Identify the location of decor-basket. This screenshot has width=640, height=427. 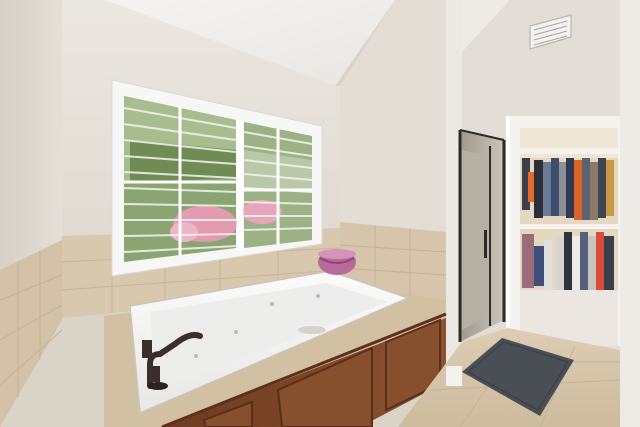
(337, 262).